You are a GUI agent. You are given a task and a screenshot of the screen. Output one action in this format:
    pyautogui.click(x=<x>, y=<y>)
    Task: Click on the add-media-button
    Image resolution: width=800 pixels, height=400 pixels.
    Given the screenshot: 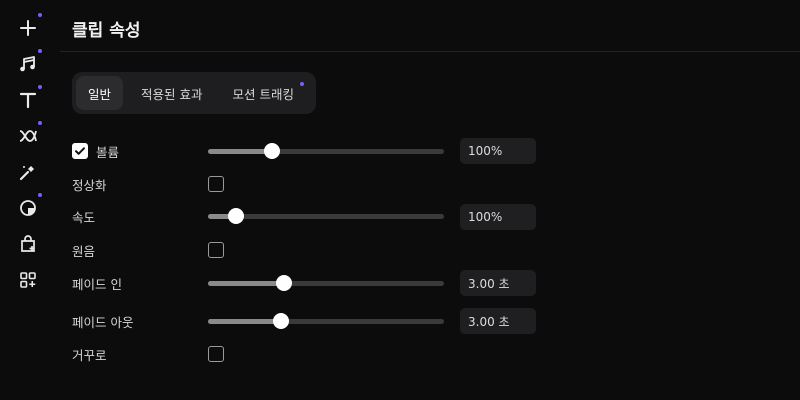 What is the action you would take?
    pyautogui.click(x=29, y=26)
    